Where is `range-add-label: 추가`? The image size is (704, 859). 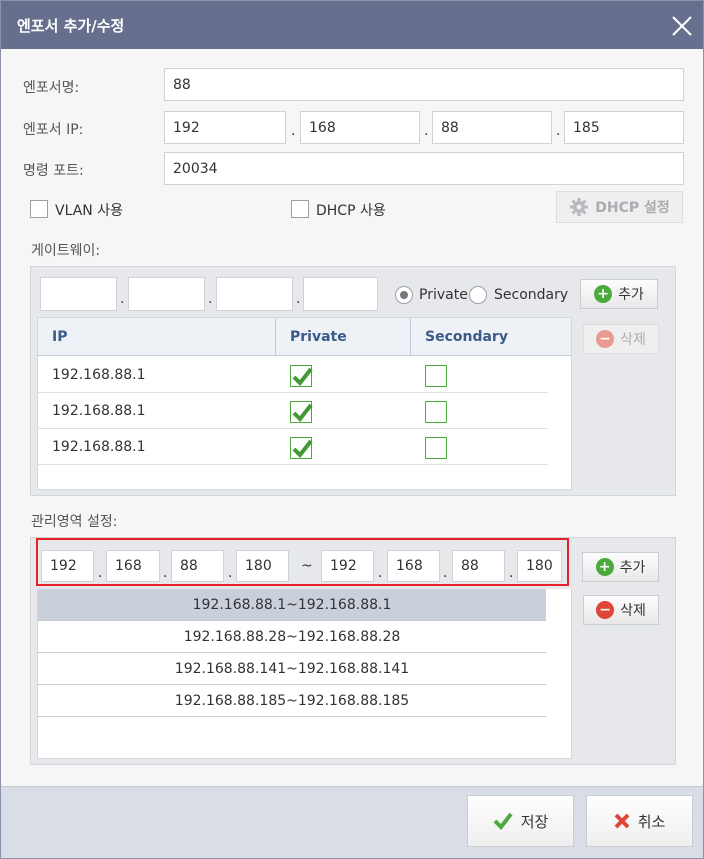
range-add-label: 추가 is located at coordinates (632, 568).